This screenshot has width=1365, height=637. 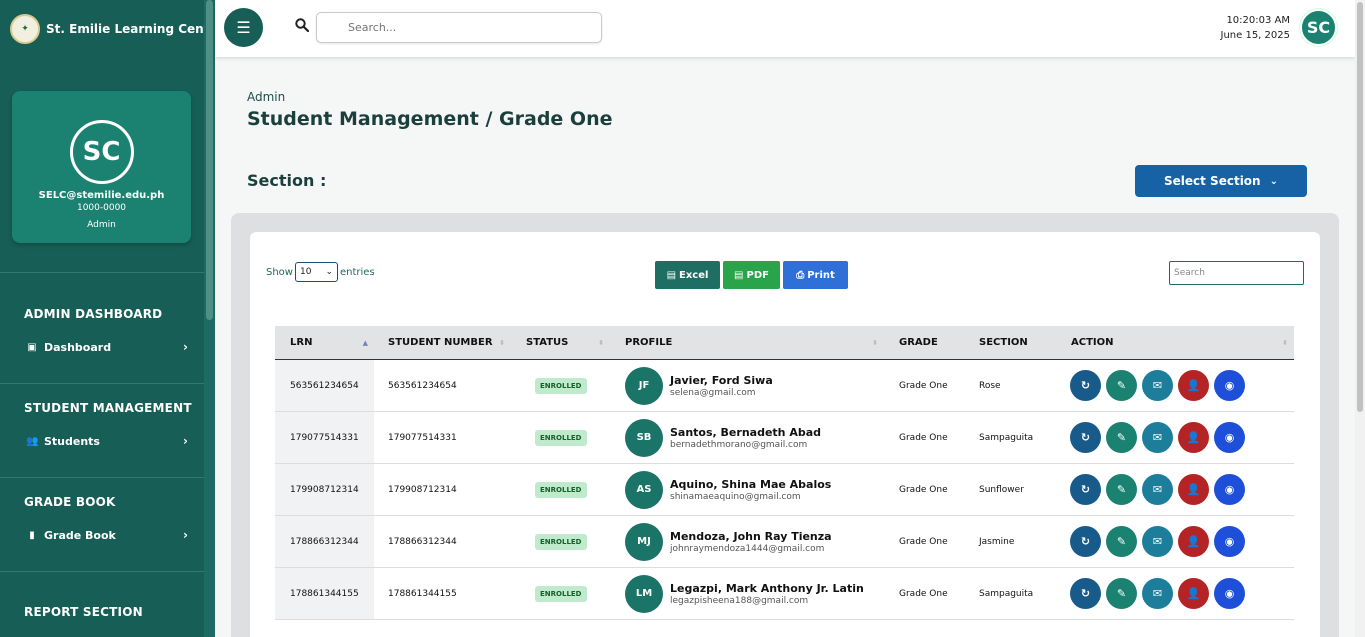 What do you see at coordinates (279, 272) in the screenshot?
I see `show-label: Show` at bounding box center [279, 272].